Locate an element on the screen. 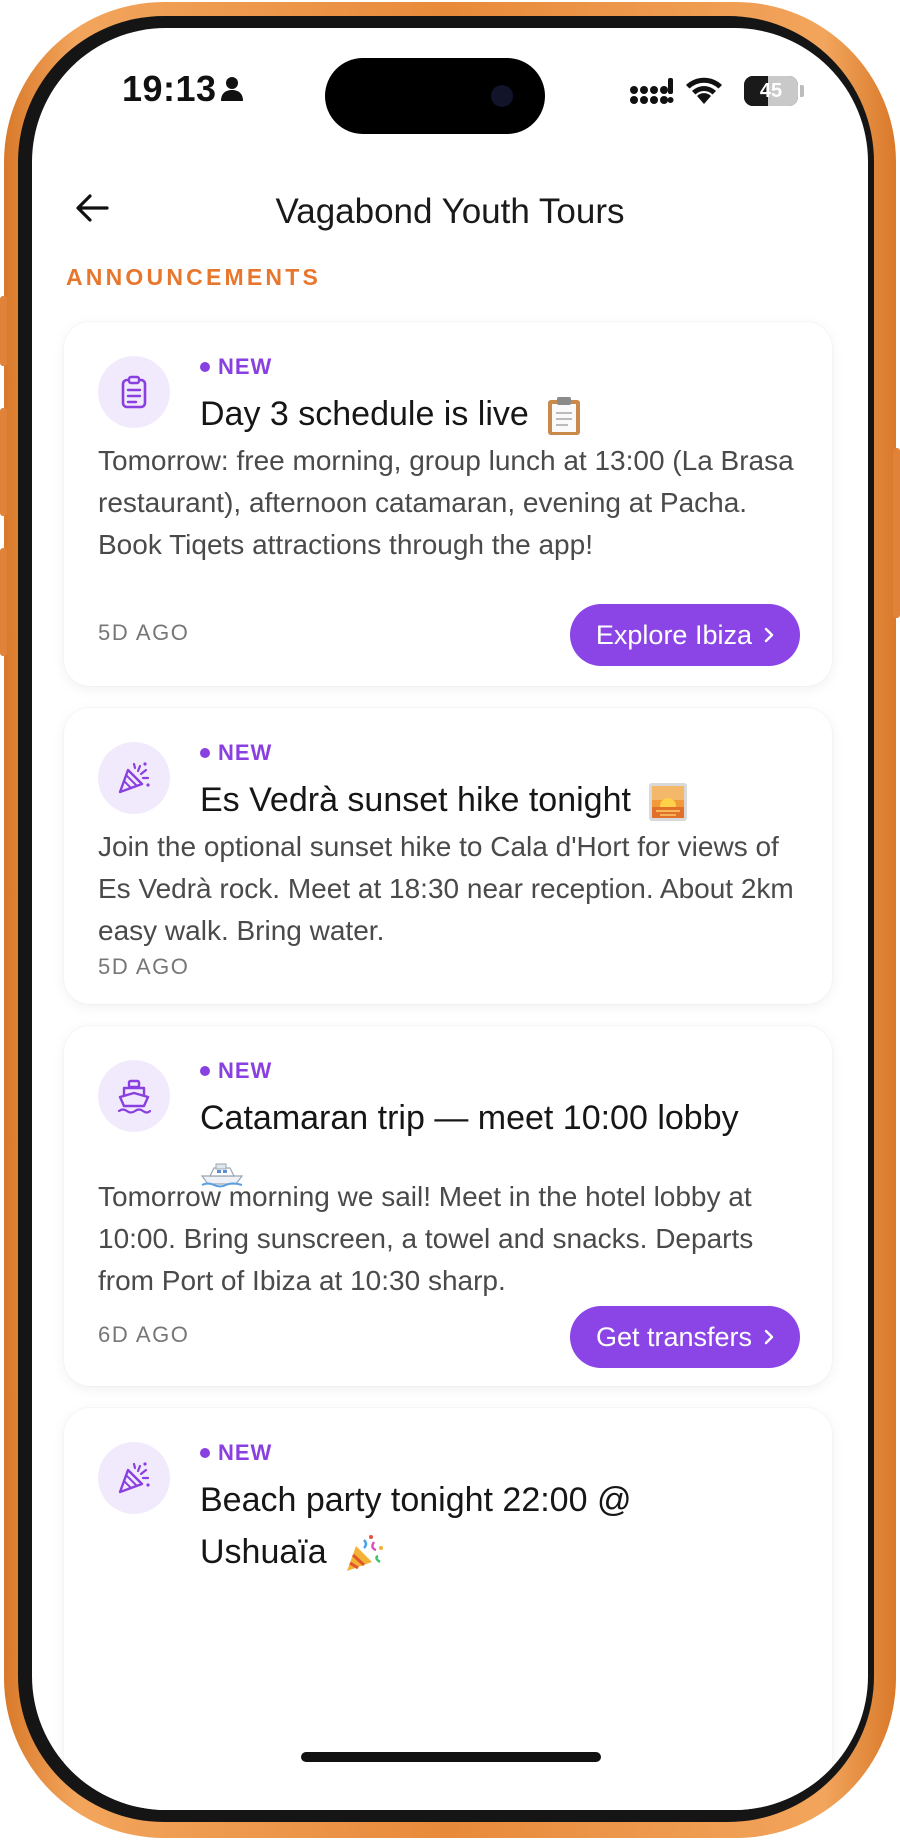 The image size is (900, 1840). volume-down-button is located at coordinates (3, 602).